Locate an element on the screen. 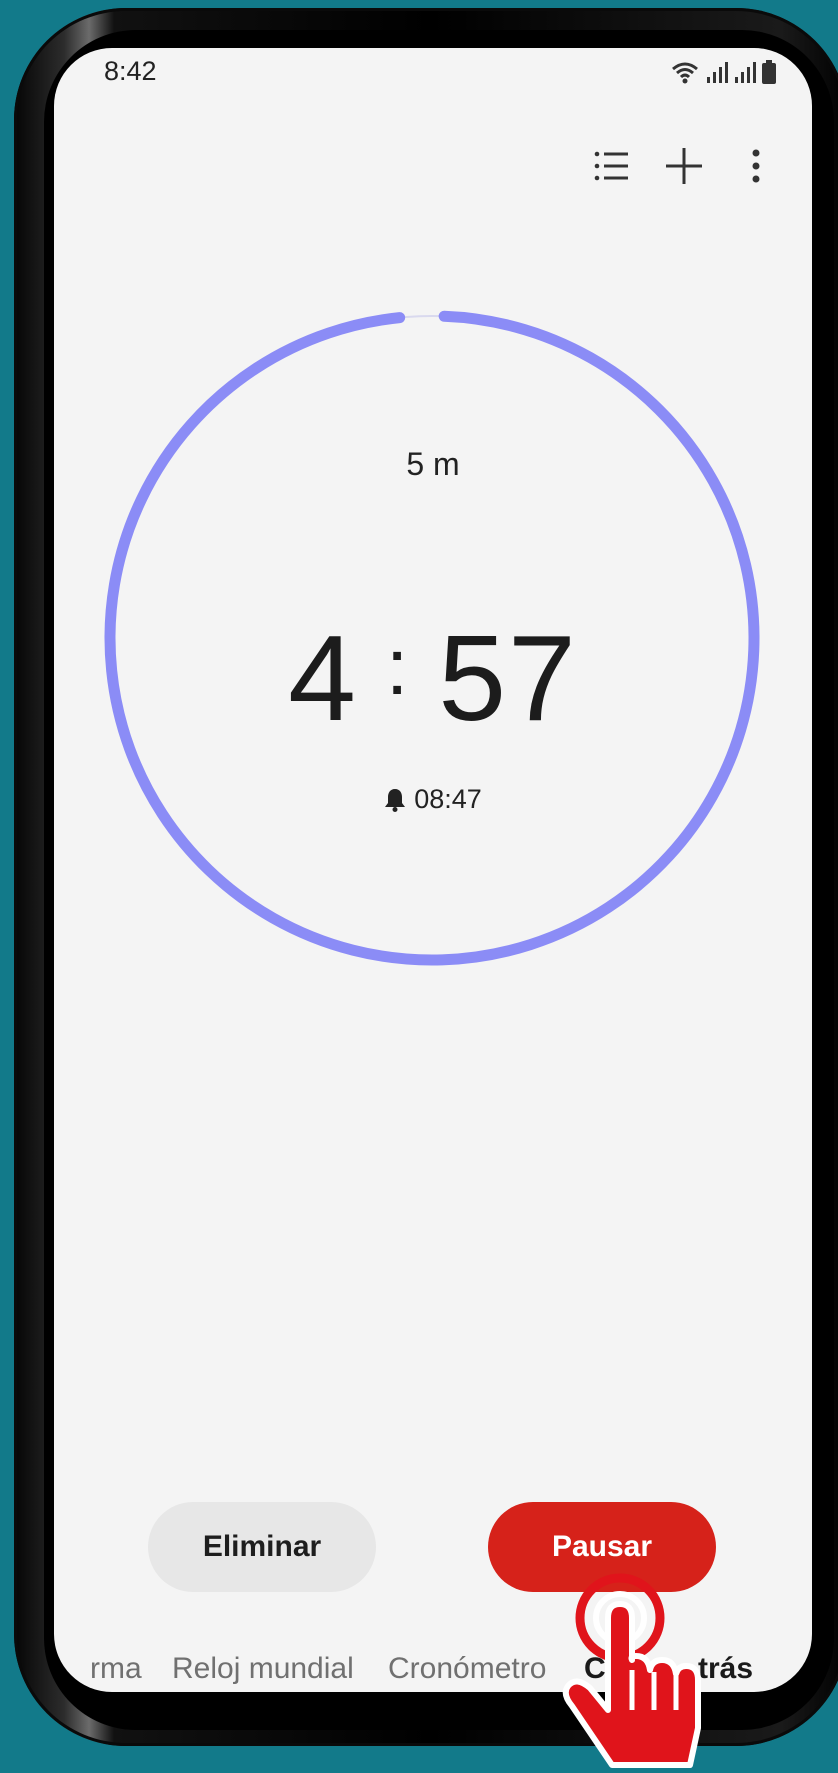 This screenshot has width=838, height=1773. more-vert-icon is located at coordinates (756, 166).